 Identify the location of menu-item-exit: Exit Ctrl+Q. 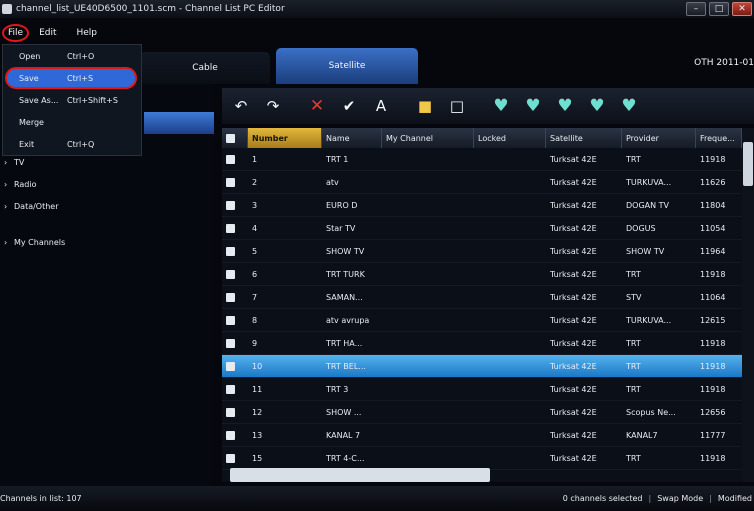
(72, 144).